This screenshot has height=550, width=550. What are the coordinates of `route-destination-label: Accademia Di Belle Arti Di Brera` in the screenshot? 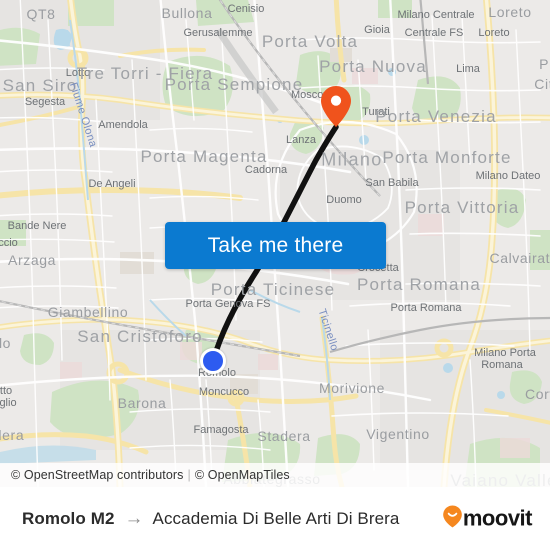 It's located at (276, 519).